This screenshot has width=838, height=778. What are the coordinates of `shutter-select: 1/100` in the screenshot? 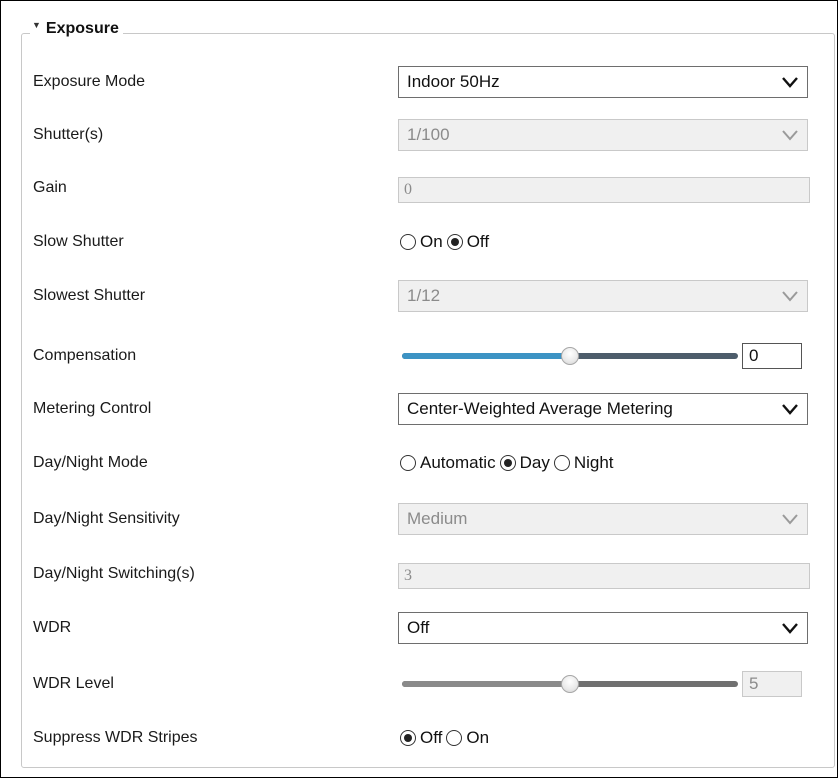 It's located at (603, 135).